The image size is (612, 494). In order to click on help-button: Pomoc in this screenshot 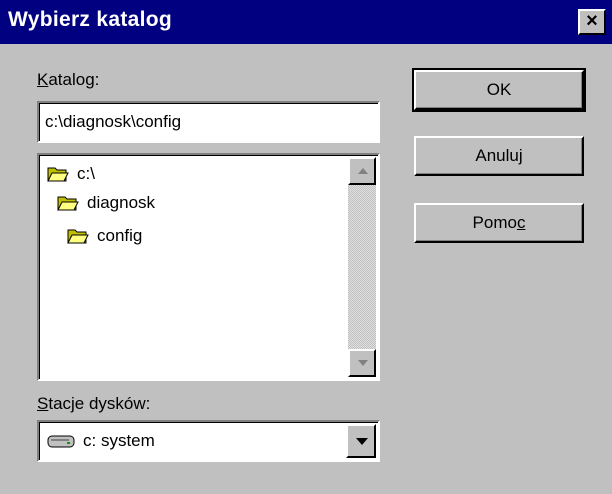, I will do `click(499, 223)`.